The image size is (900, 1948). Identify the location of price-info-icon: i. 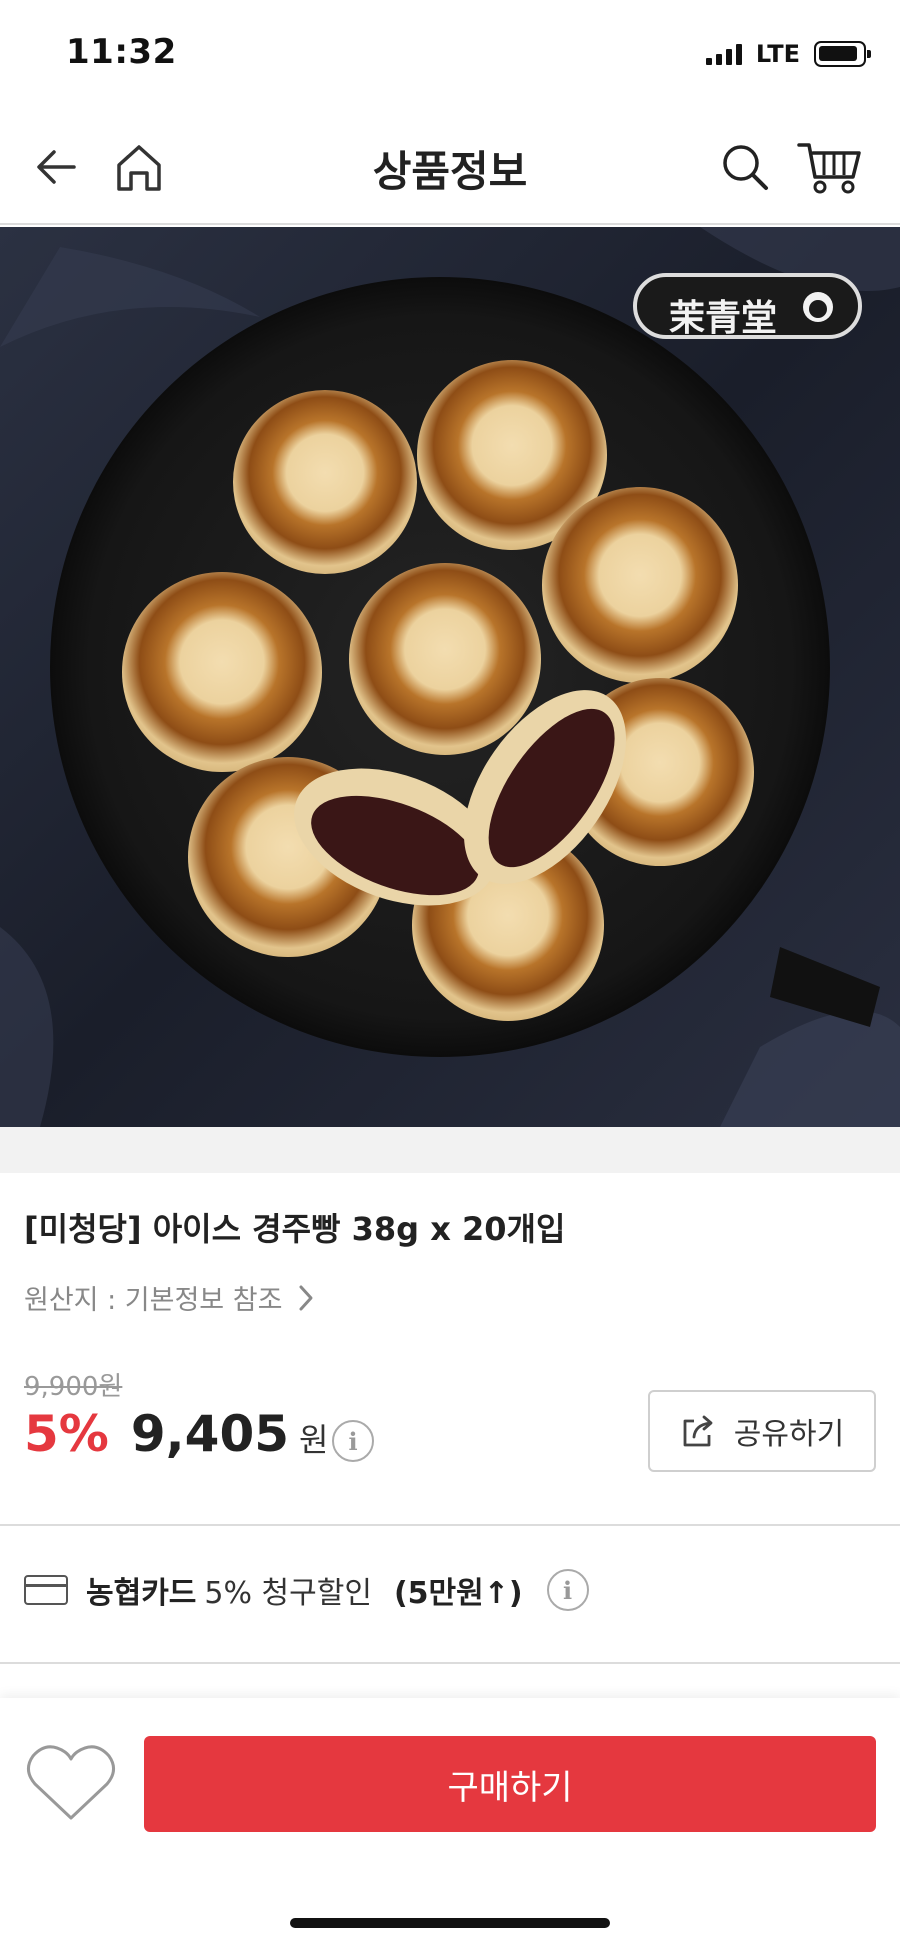
(353, 1441).